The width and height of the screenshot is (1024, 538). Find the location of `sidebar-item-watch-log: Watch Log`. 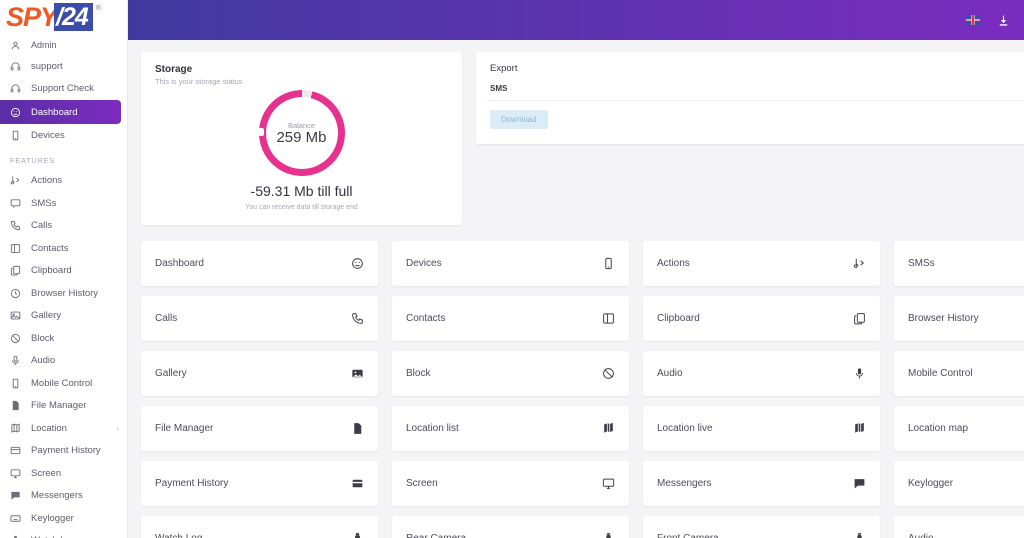

sidebar-item-watch-log: Watch Log is located at coordinates (63, 534).